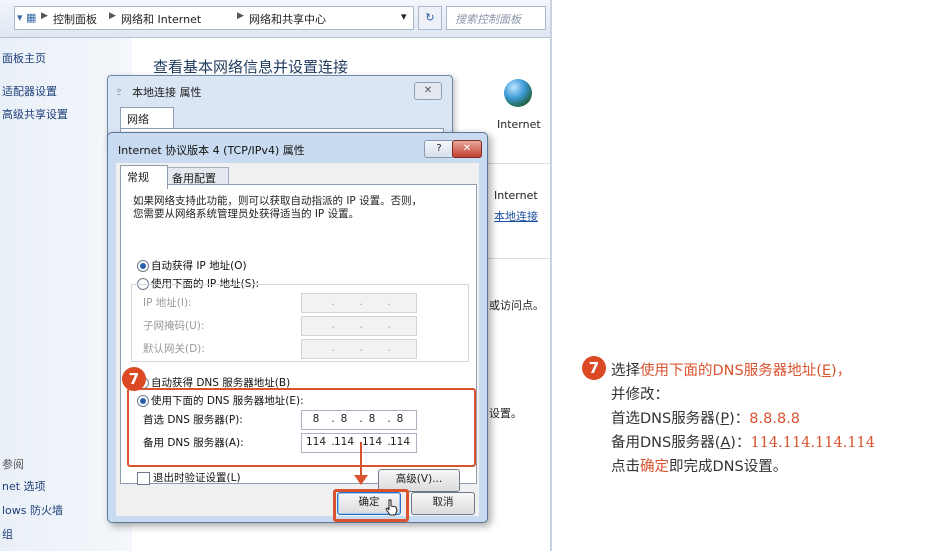  Describe the element at coordinates (251, 67) in the screenshot. I see `page-title: 查看基本网络信息并设置连接` at that location.